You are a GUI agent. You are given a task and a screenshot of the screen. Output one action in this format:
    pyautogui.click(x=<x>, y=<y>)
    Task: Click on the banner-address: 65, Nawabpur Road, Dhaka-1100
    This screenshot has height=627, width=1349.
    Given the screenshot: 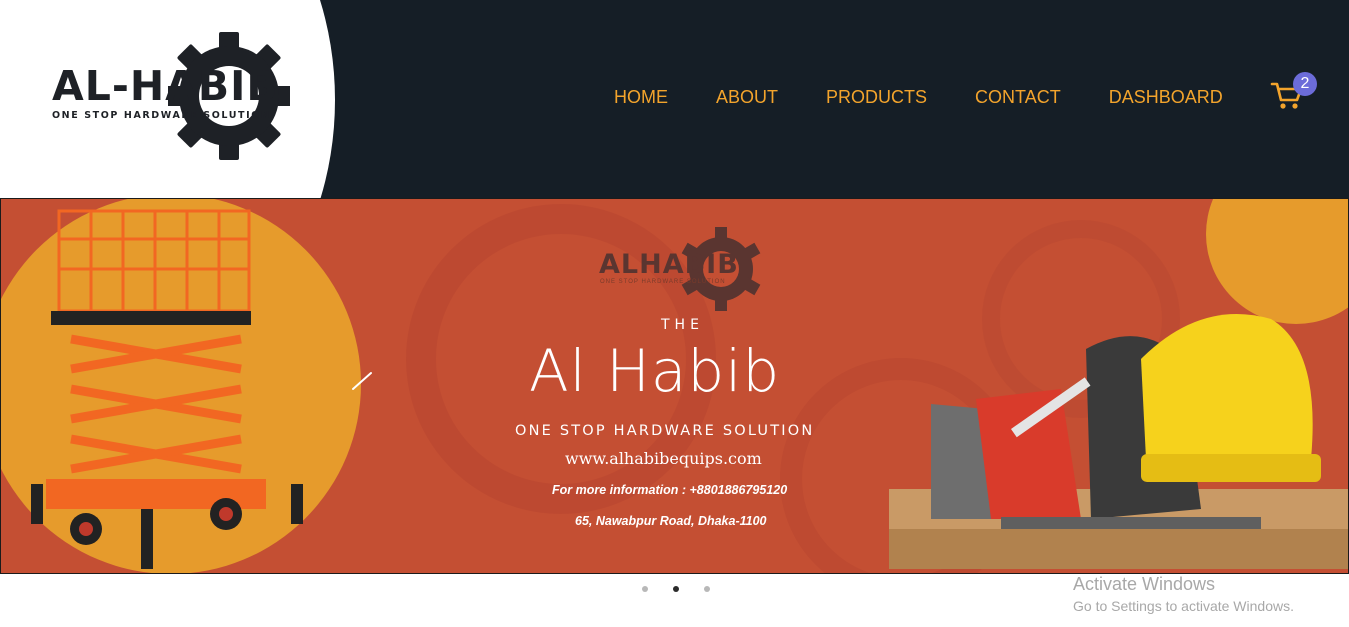 What is the action you would take?
    pyautogui.click(x=671, y=521)
    